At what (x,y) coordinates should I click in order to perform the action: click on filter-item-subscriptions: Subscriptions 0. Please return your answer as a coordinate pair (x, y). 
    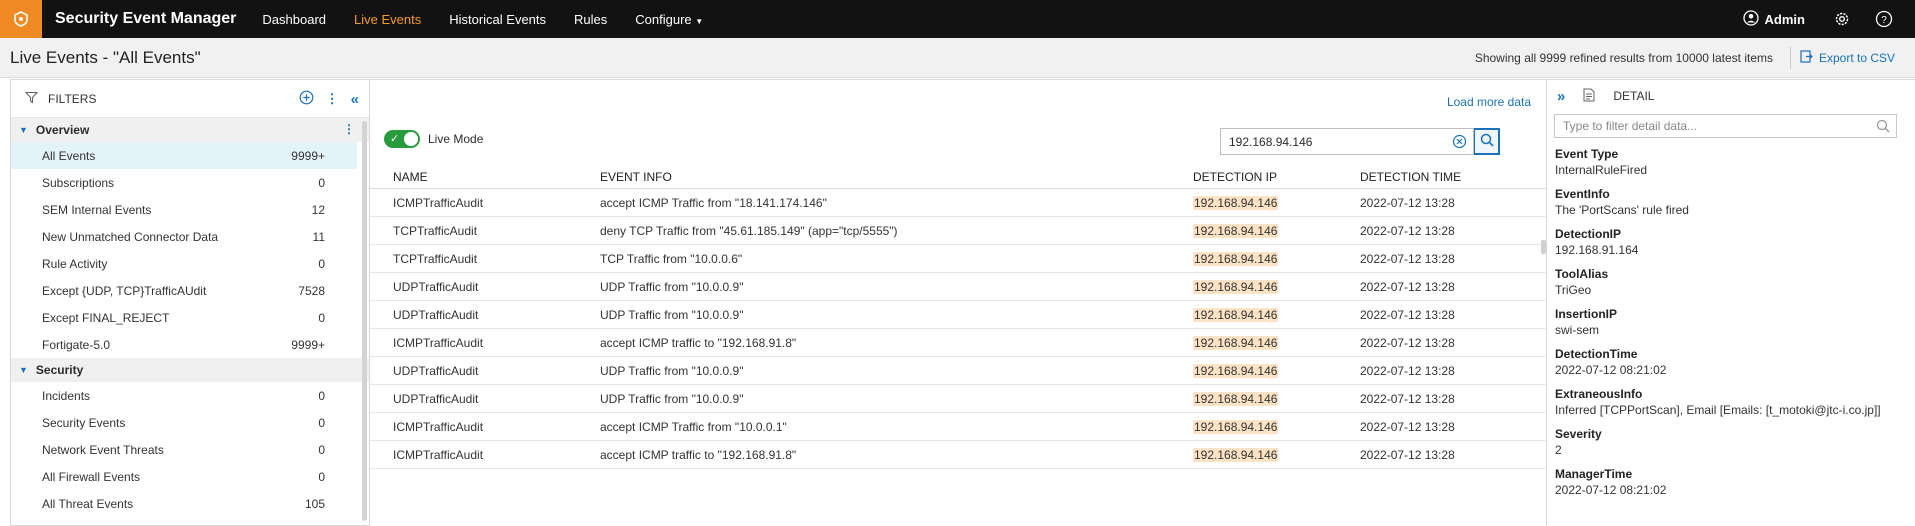
    Looking at the image, I should click on (190, 182).